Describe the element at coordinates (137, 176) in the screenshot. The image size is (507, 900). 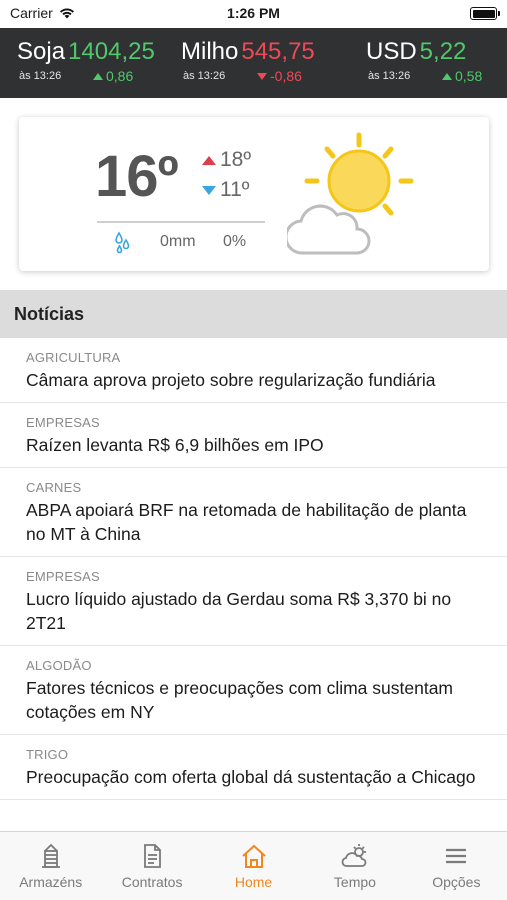
I see `current-temperature: 16º` at that location.